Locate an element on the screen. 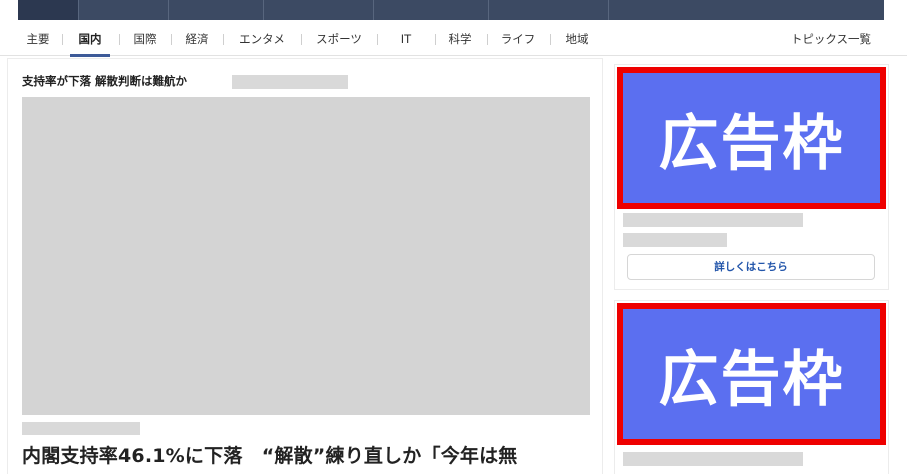 The width and height of the screenshot is (907, 474). details-button: 詳しくはこちら is located at coordinates (751, 267).